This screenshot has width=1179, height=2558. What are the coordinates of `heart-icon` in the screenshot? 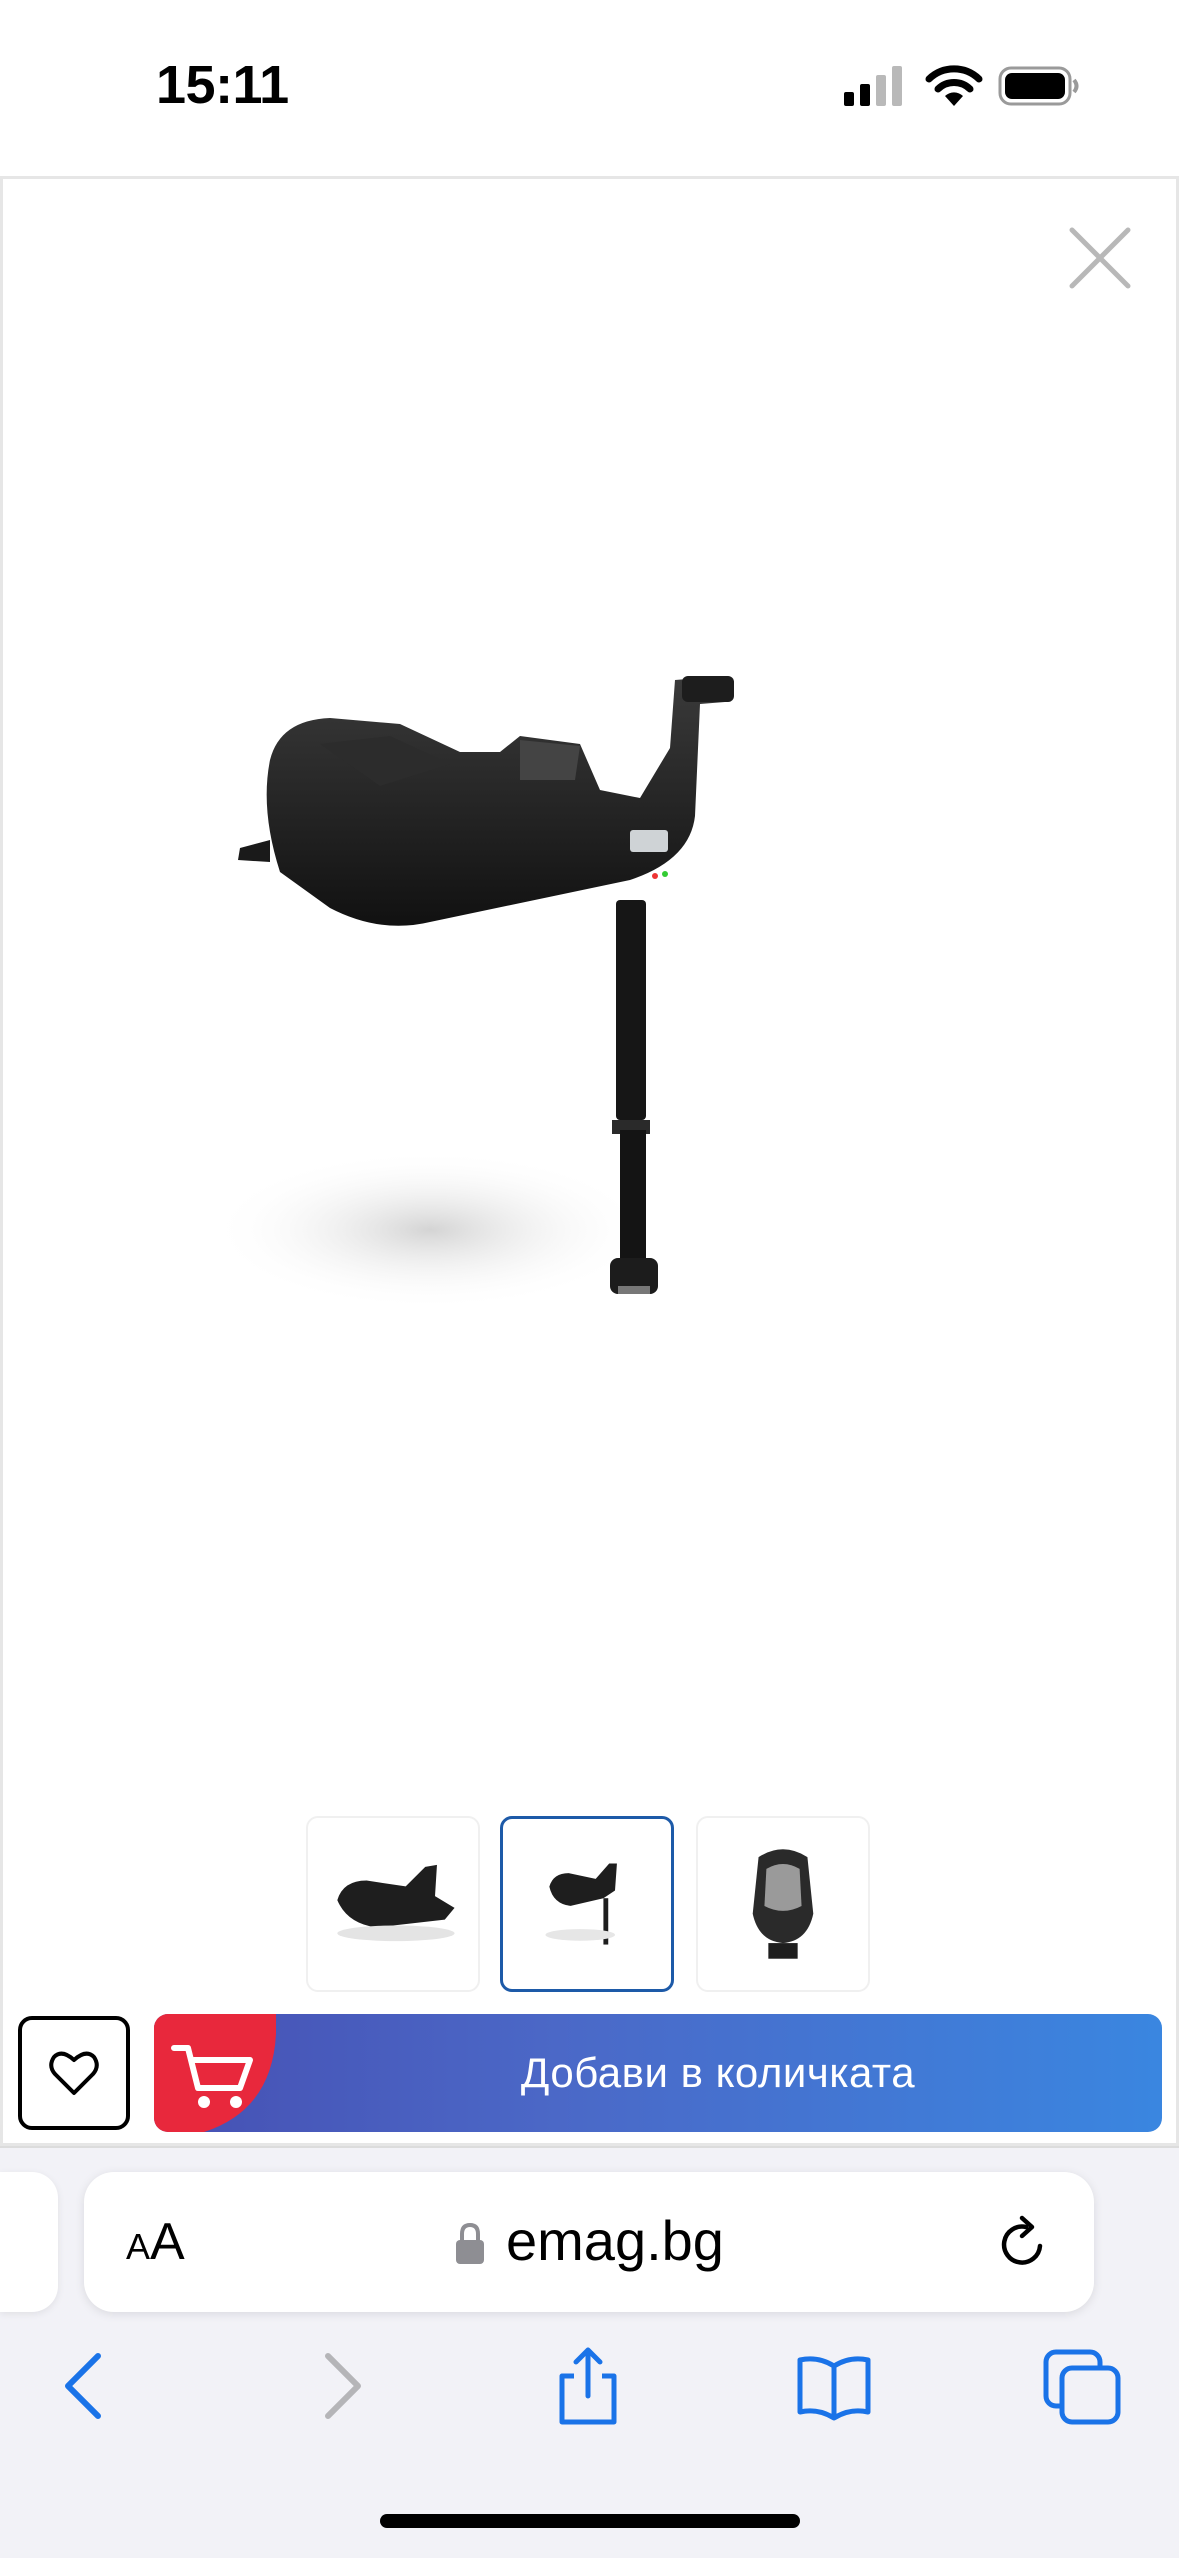 It's located at (74, 2073).